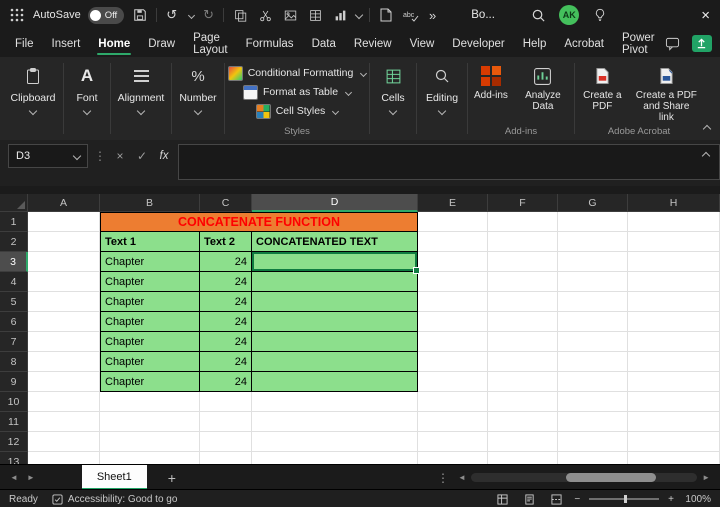  Describe the element at coordinates (297, 111) in the screenshot. I see `cell-styles-button: Cell Styles` at that location.